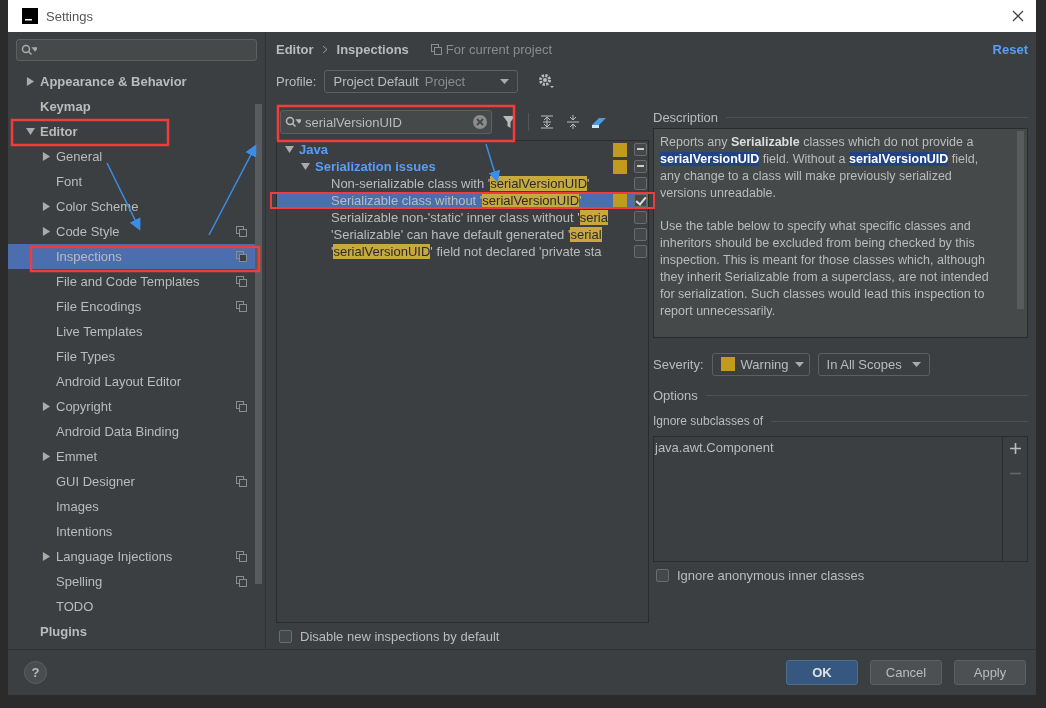 This screenshot has width=1046, height=708. Describe the element at coordinates (131, 631) in the screenshot. I see `settings-tree-item: Plugins` at that location.